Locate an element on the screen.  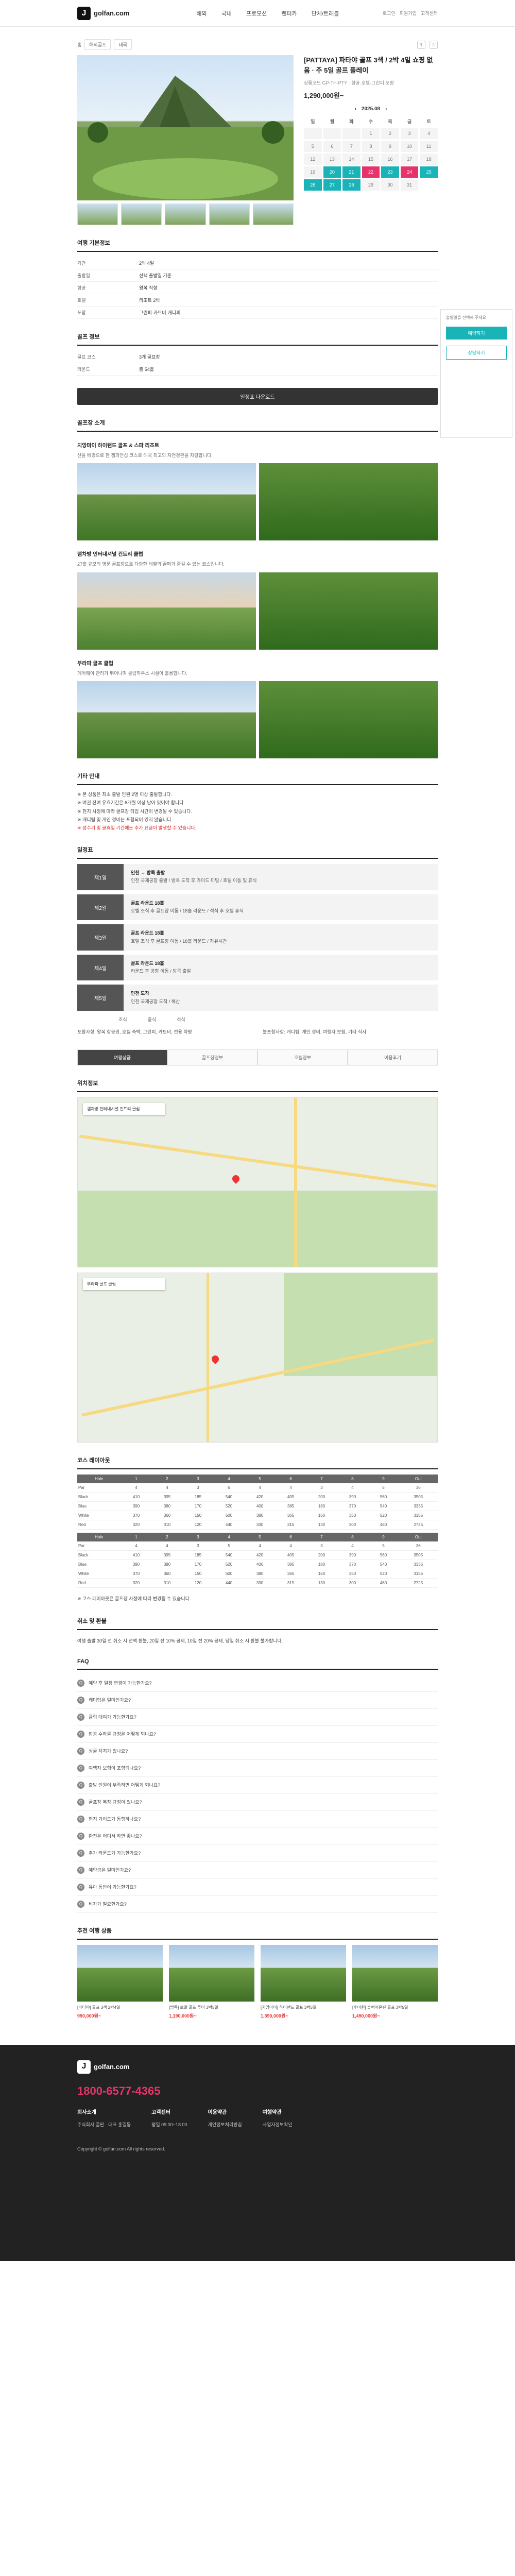
calendar-day: 24 is located at coordinates (409, 172).